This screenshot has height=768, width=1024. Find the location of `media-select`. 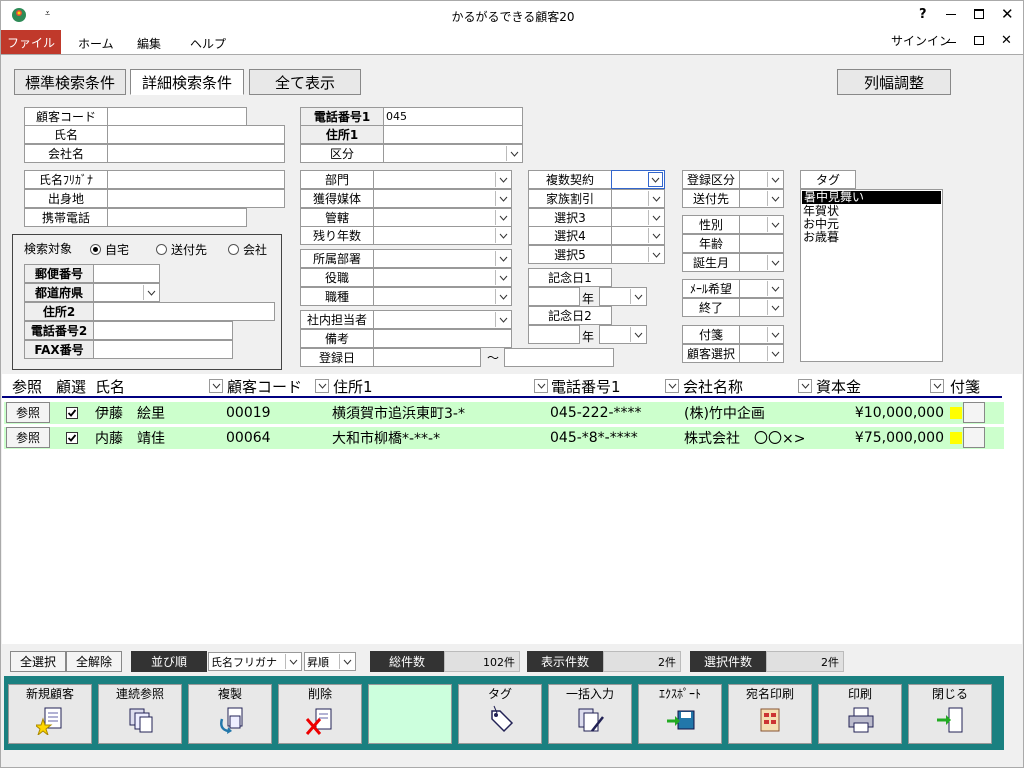

media-select is located at coordinates (442, 198).